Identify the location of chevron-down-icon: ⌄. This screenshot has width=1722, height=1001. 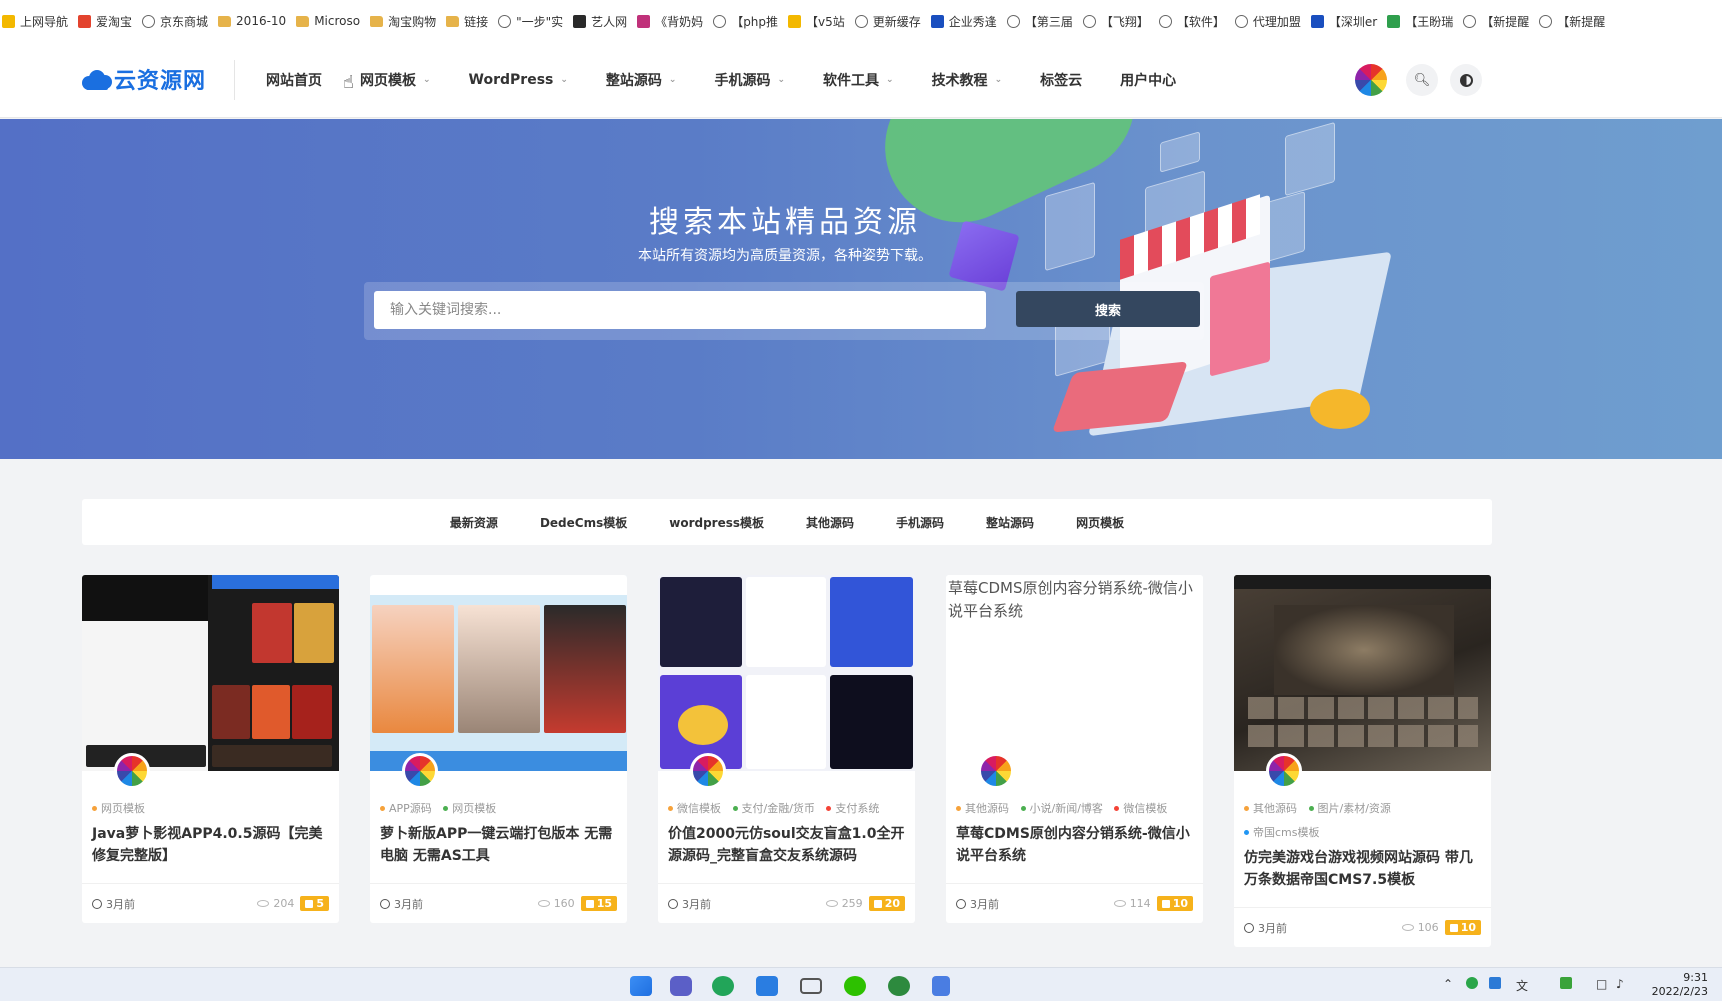
(672, 80).